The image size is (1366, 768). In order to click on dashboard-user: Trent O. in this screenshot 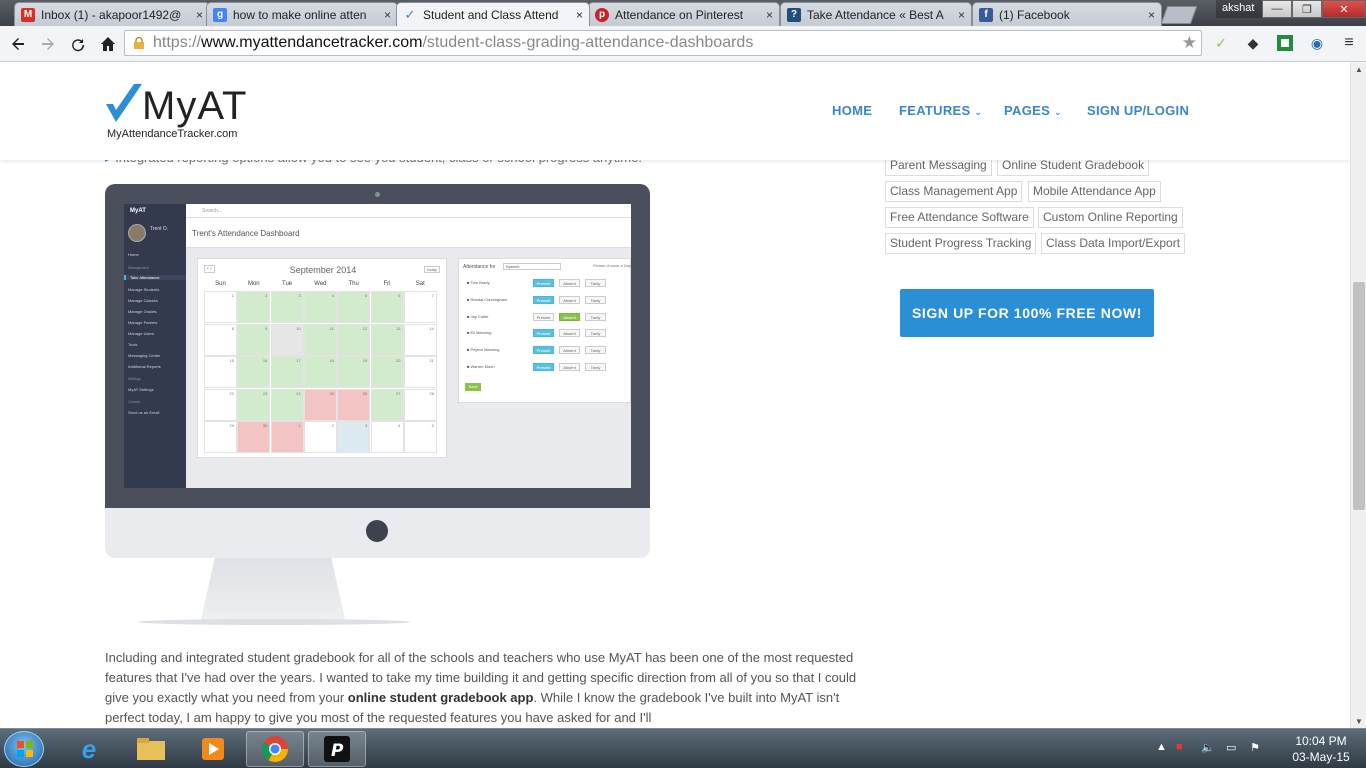, I will do `click(159, 229)`.